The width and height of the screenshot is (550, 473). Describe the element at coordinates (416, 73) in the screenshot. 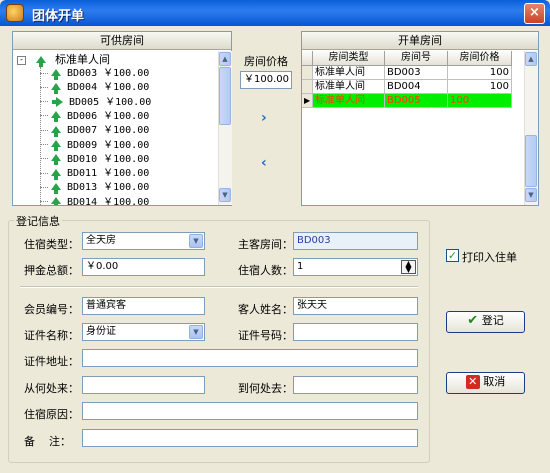

I see `grid-cell-number: BD003` at that location.